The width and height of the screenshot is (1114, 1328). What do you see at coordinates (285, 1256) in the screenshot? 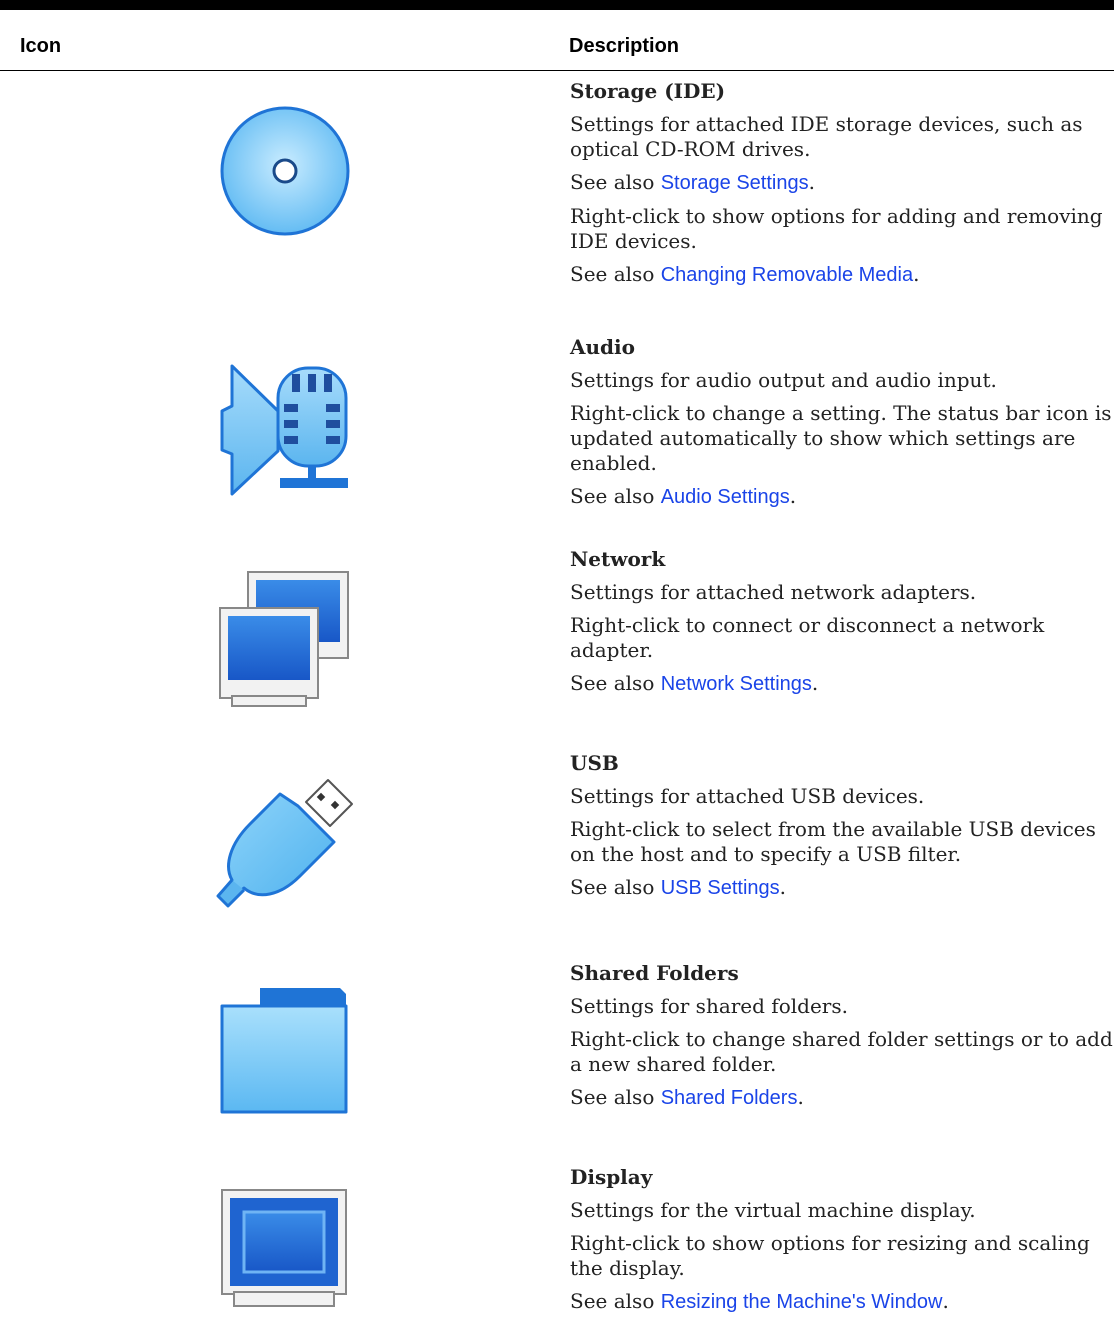
I see `display-icon` at bounding box center [285, 1256].